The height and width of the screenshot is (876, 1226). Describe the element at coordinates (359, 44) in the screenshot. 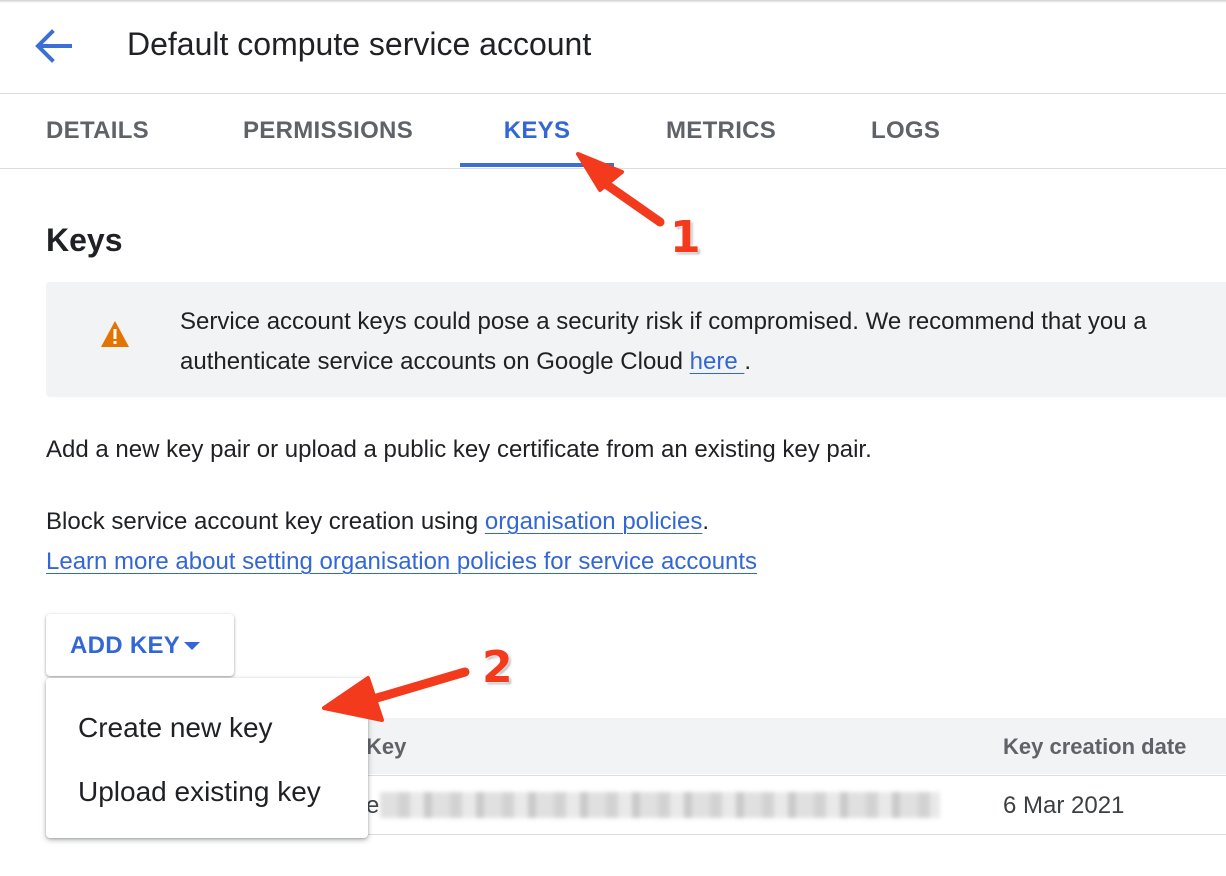

I see `page-title: Default compute service account` at that location.